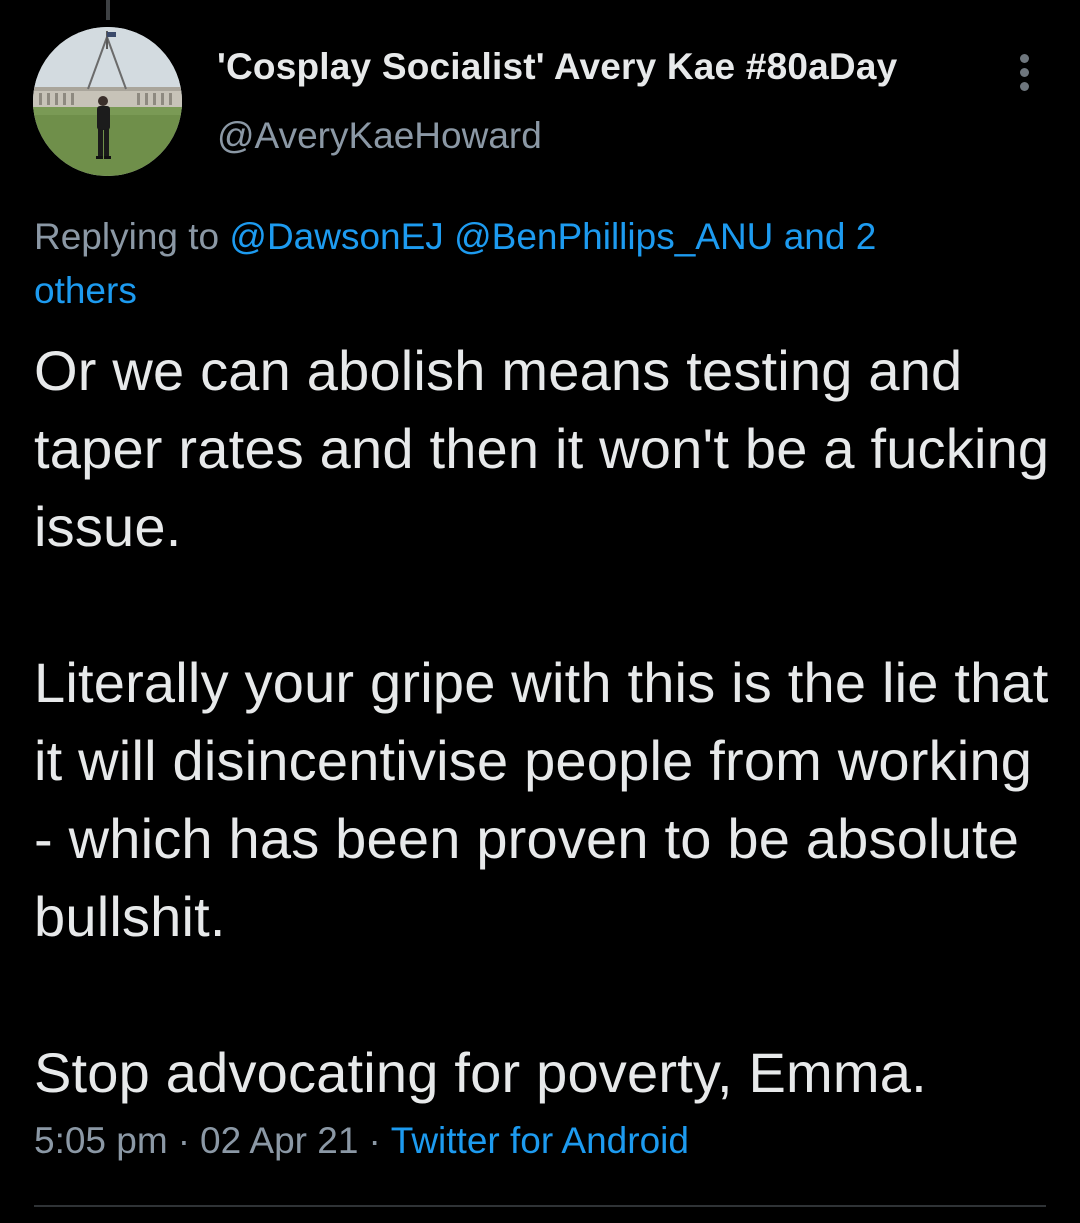 This screenshot has height=1223, width=1080. I want to click on mention-link: @DawsonEJ, so click(336, 236).